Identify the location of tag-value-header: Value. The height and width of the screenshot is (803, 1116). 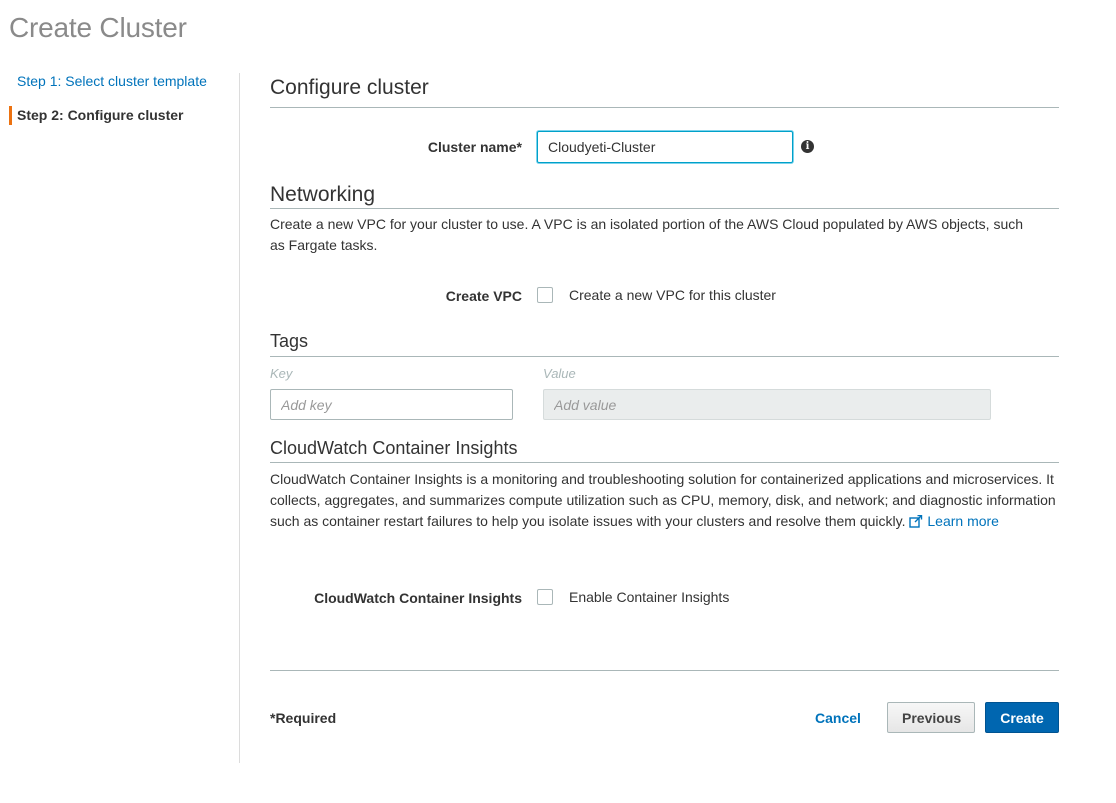
(559, 373).